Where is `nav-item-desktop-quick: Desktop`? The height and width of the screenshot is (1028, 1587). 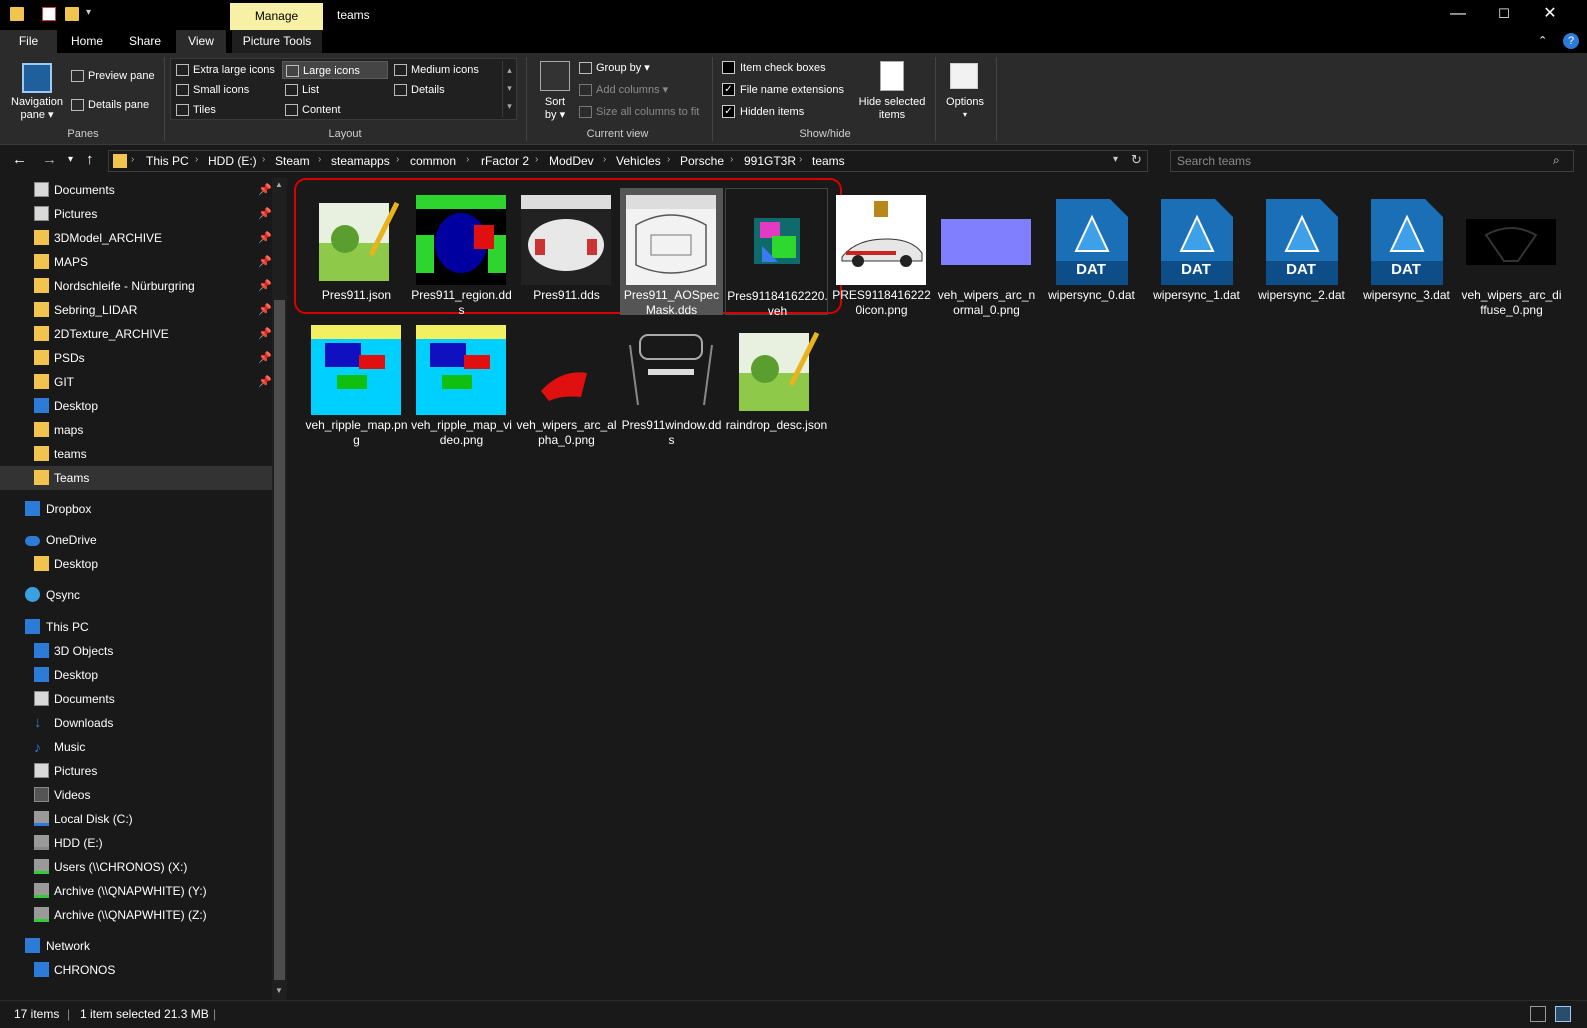
nav-item-desktop-quick: Desktop is located at coordinates (136, 406).